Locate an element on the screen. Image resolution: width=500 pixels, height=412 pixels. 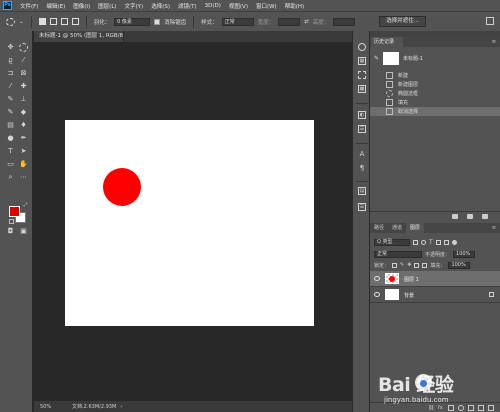
gradient-icon: ▤ is located at coordinates (10, 125).